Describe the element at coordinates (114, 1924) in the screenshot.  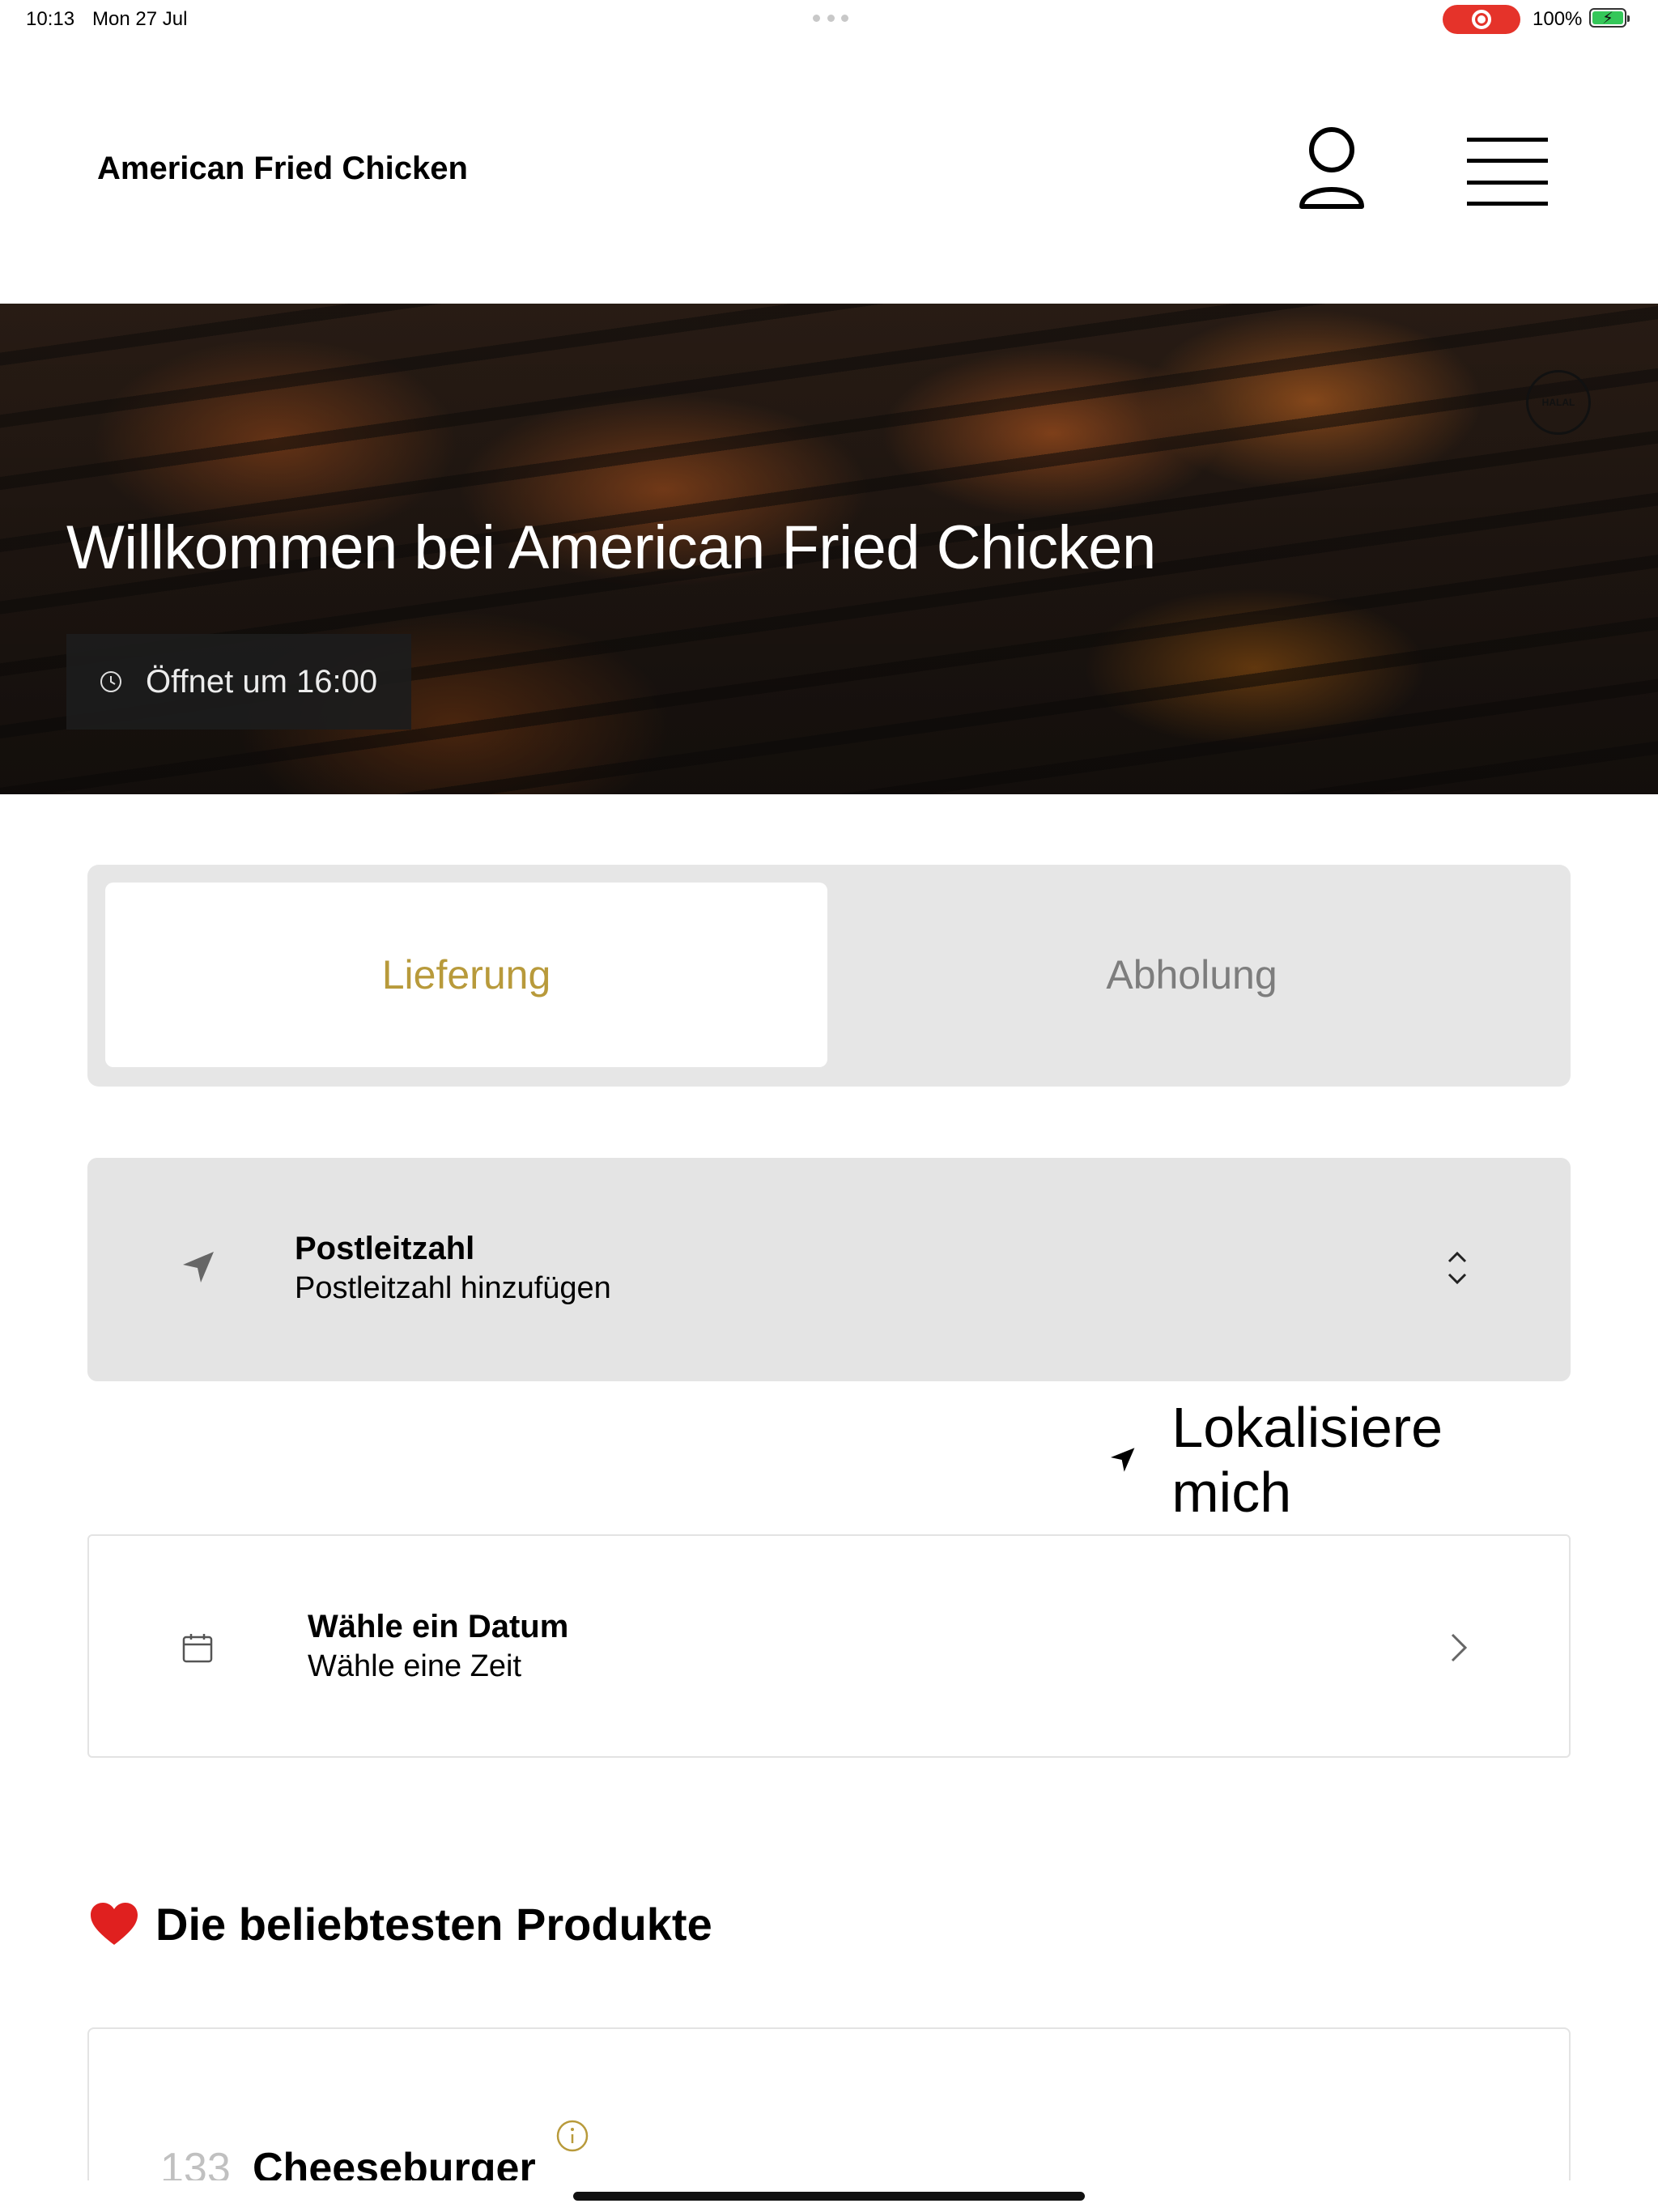
I see `heart-icon` at that location.